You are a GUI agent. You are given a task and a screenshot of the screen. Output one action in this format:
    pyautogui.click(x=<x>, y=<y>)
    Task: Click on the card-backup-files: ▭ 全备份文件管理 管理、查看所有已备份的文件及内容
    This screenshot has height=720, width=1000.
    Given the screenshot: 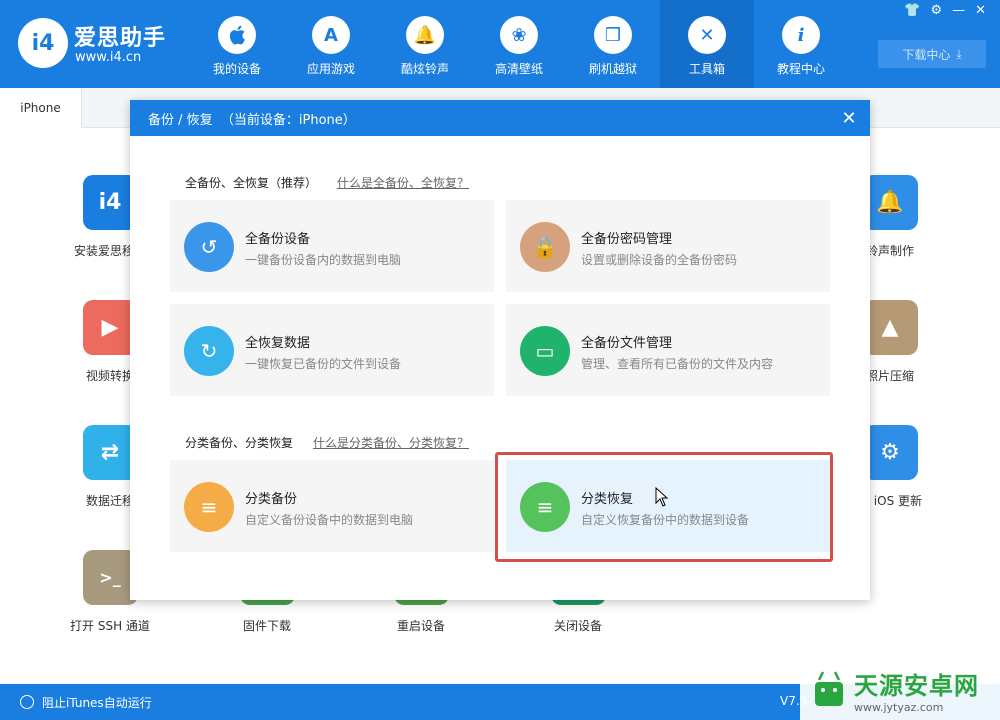 What is the action you would take?
    pyautogui.click(x=668, y=350)
    